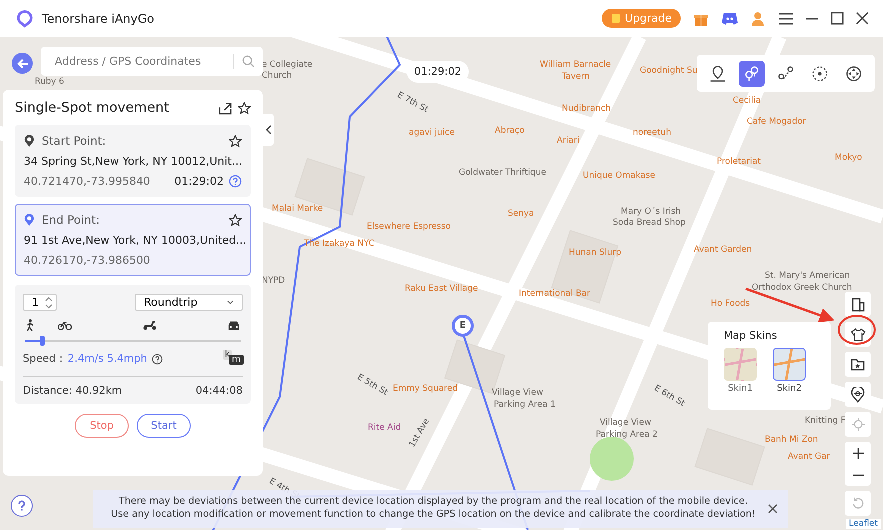 This screenshot has width=883, height=530. I want to click on map-label: Ariari, so click(568, 141).